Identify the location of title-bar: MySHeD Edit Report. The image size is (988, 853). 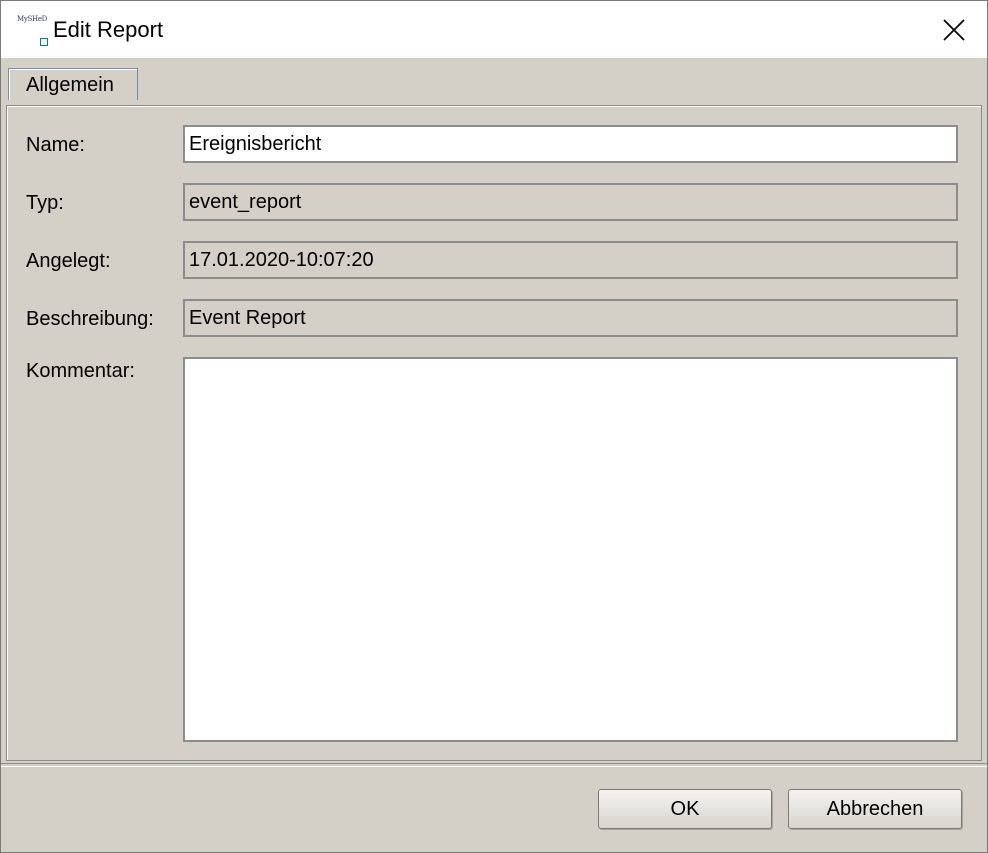
(494, 29).